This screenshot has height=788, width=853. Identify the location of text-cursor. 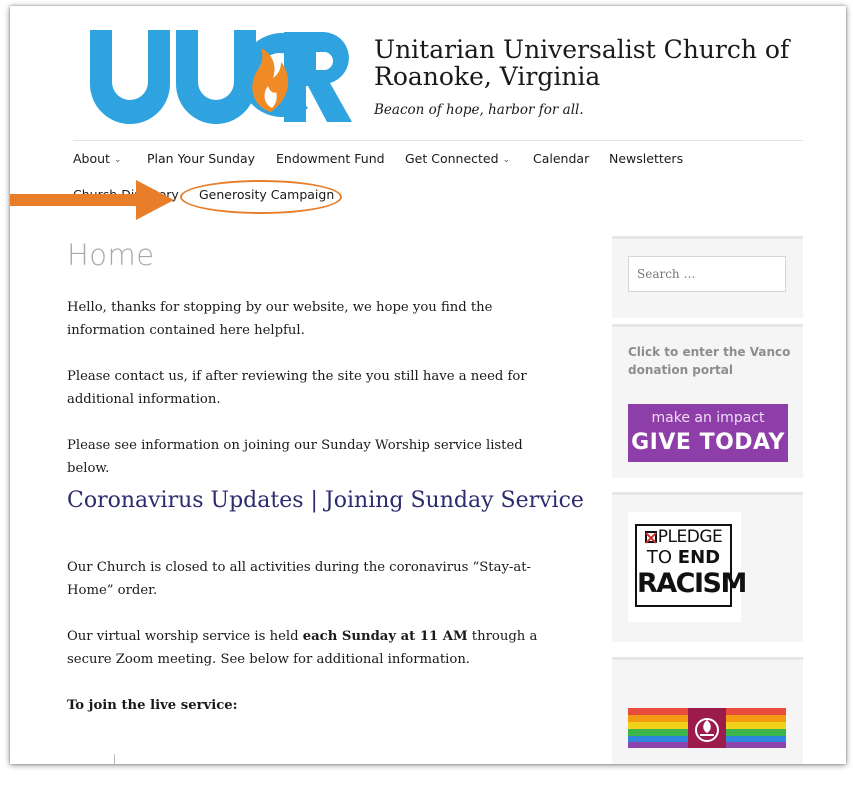
(114, 759).